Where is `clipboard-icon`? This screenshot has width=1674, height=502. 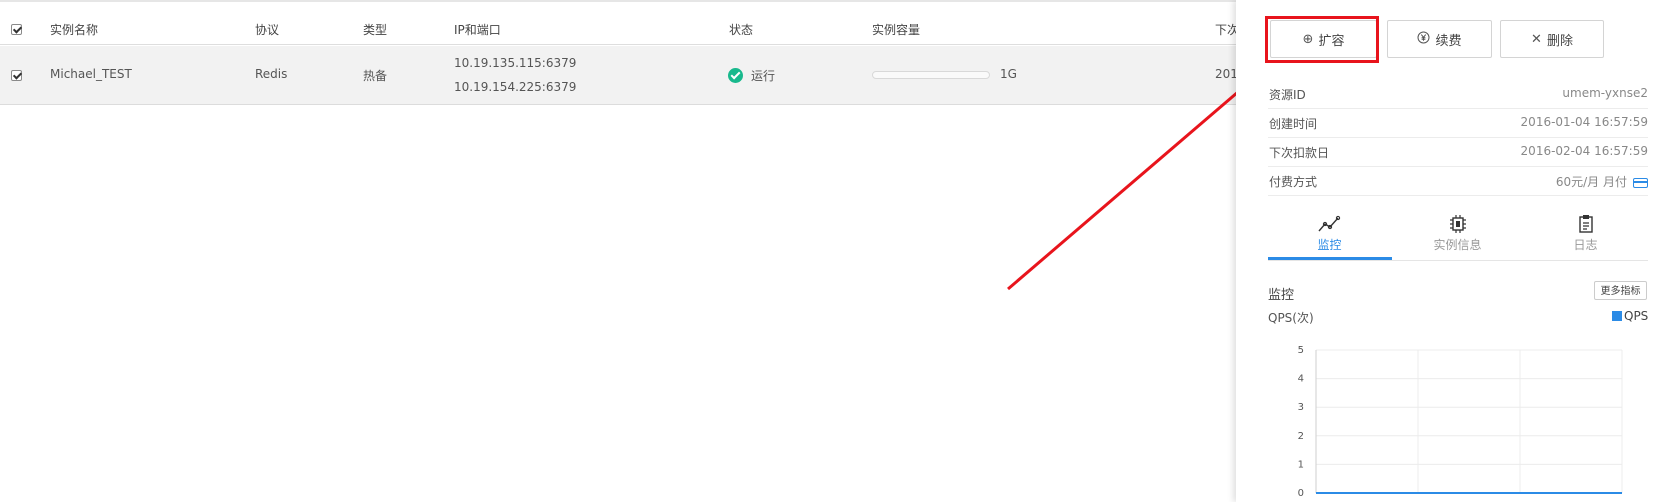
clipboard-icon is located at coordinates (1585, 224).